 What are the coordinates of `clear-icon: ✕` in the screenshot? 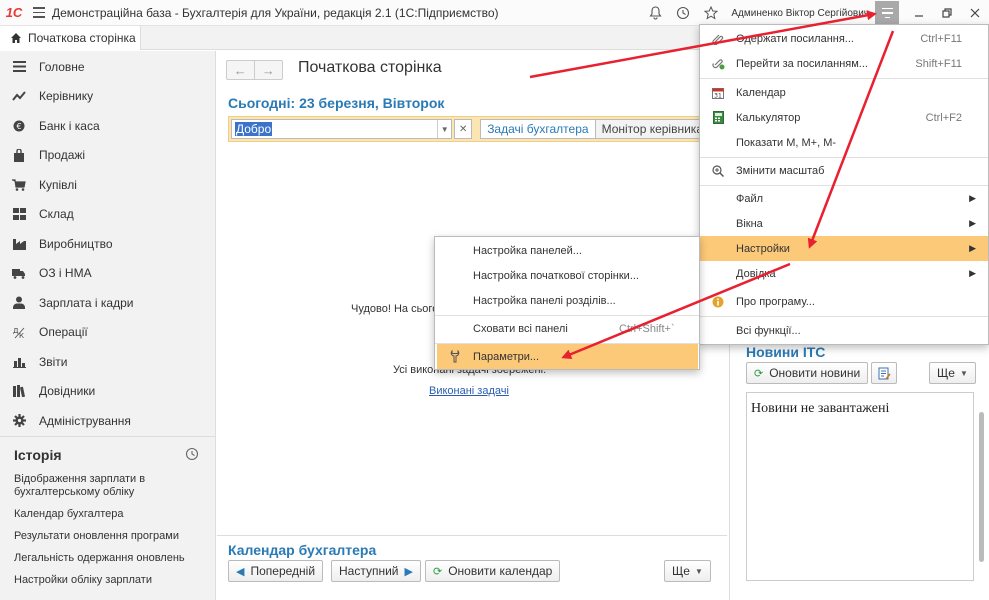 It's located at (463, 129).